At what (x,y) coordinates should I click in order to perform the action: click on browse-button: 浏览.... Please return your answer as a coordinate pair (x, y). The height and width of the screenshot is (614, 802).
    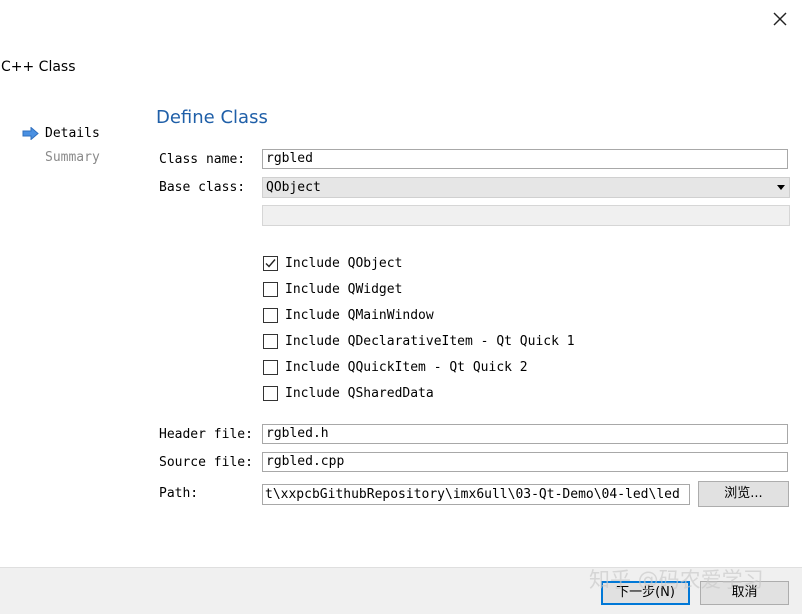
    Looking at the image, I should click on (743, 494).